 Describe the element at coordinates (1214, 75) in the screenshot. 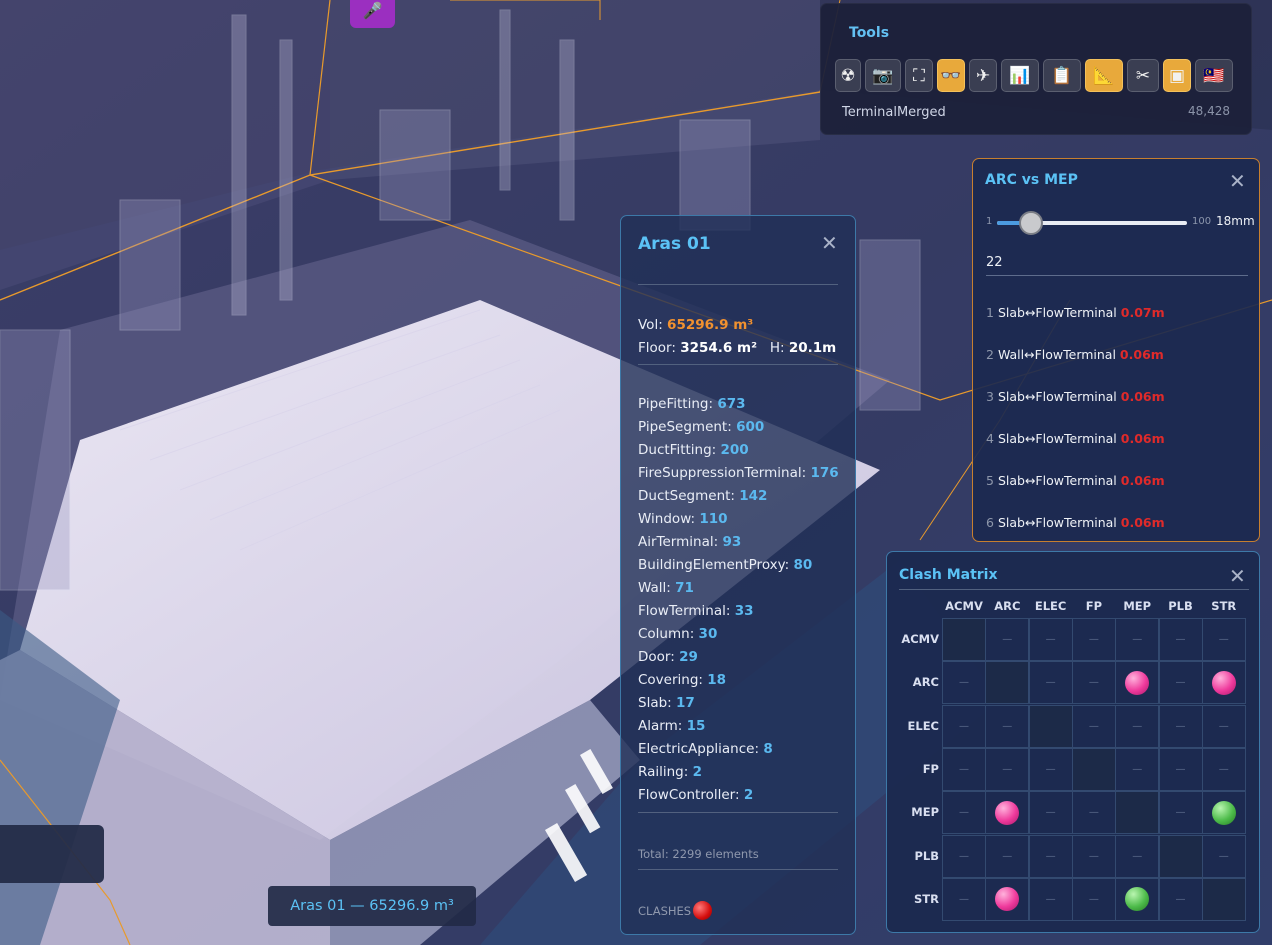

I see `malaysia-flag-button: 🇲🇾` at that location.